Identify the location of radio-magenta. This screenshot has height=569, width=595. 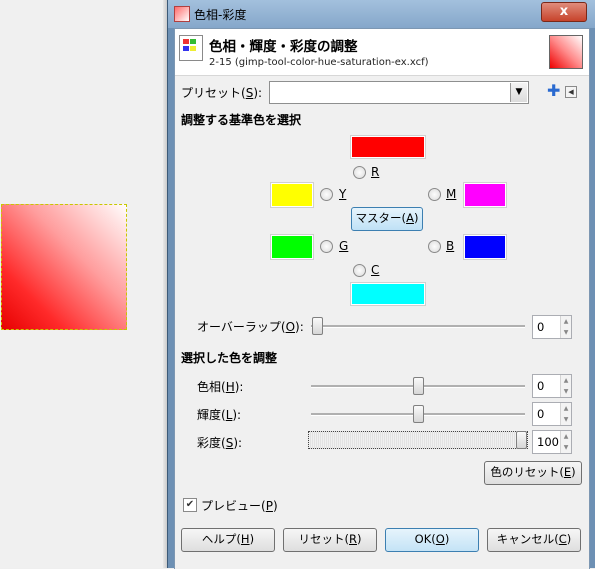
(434, 194).